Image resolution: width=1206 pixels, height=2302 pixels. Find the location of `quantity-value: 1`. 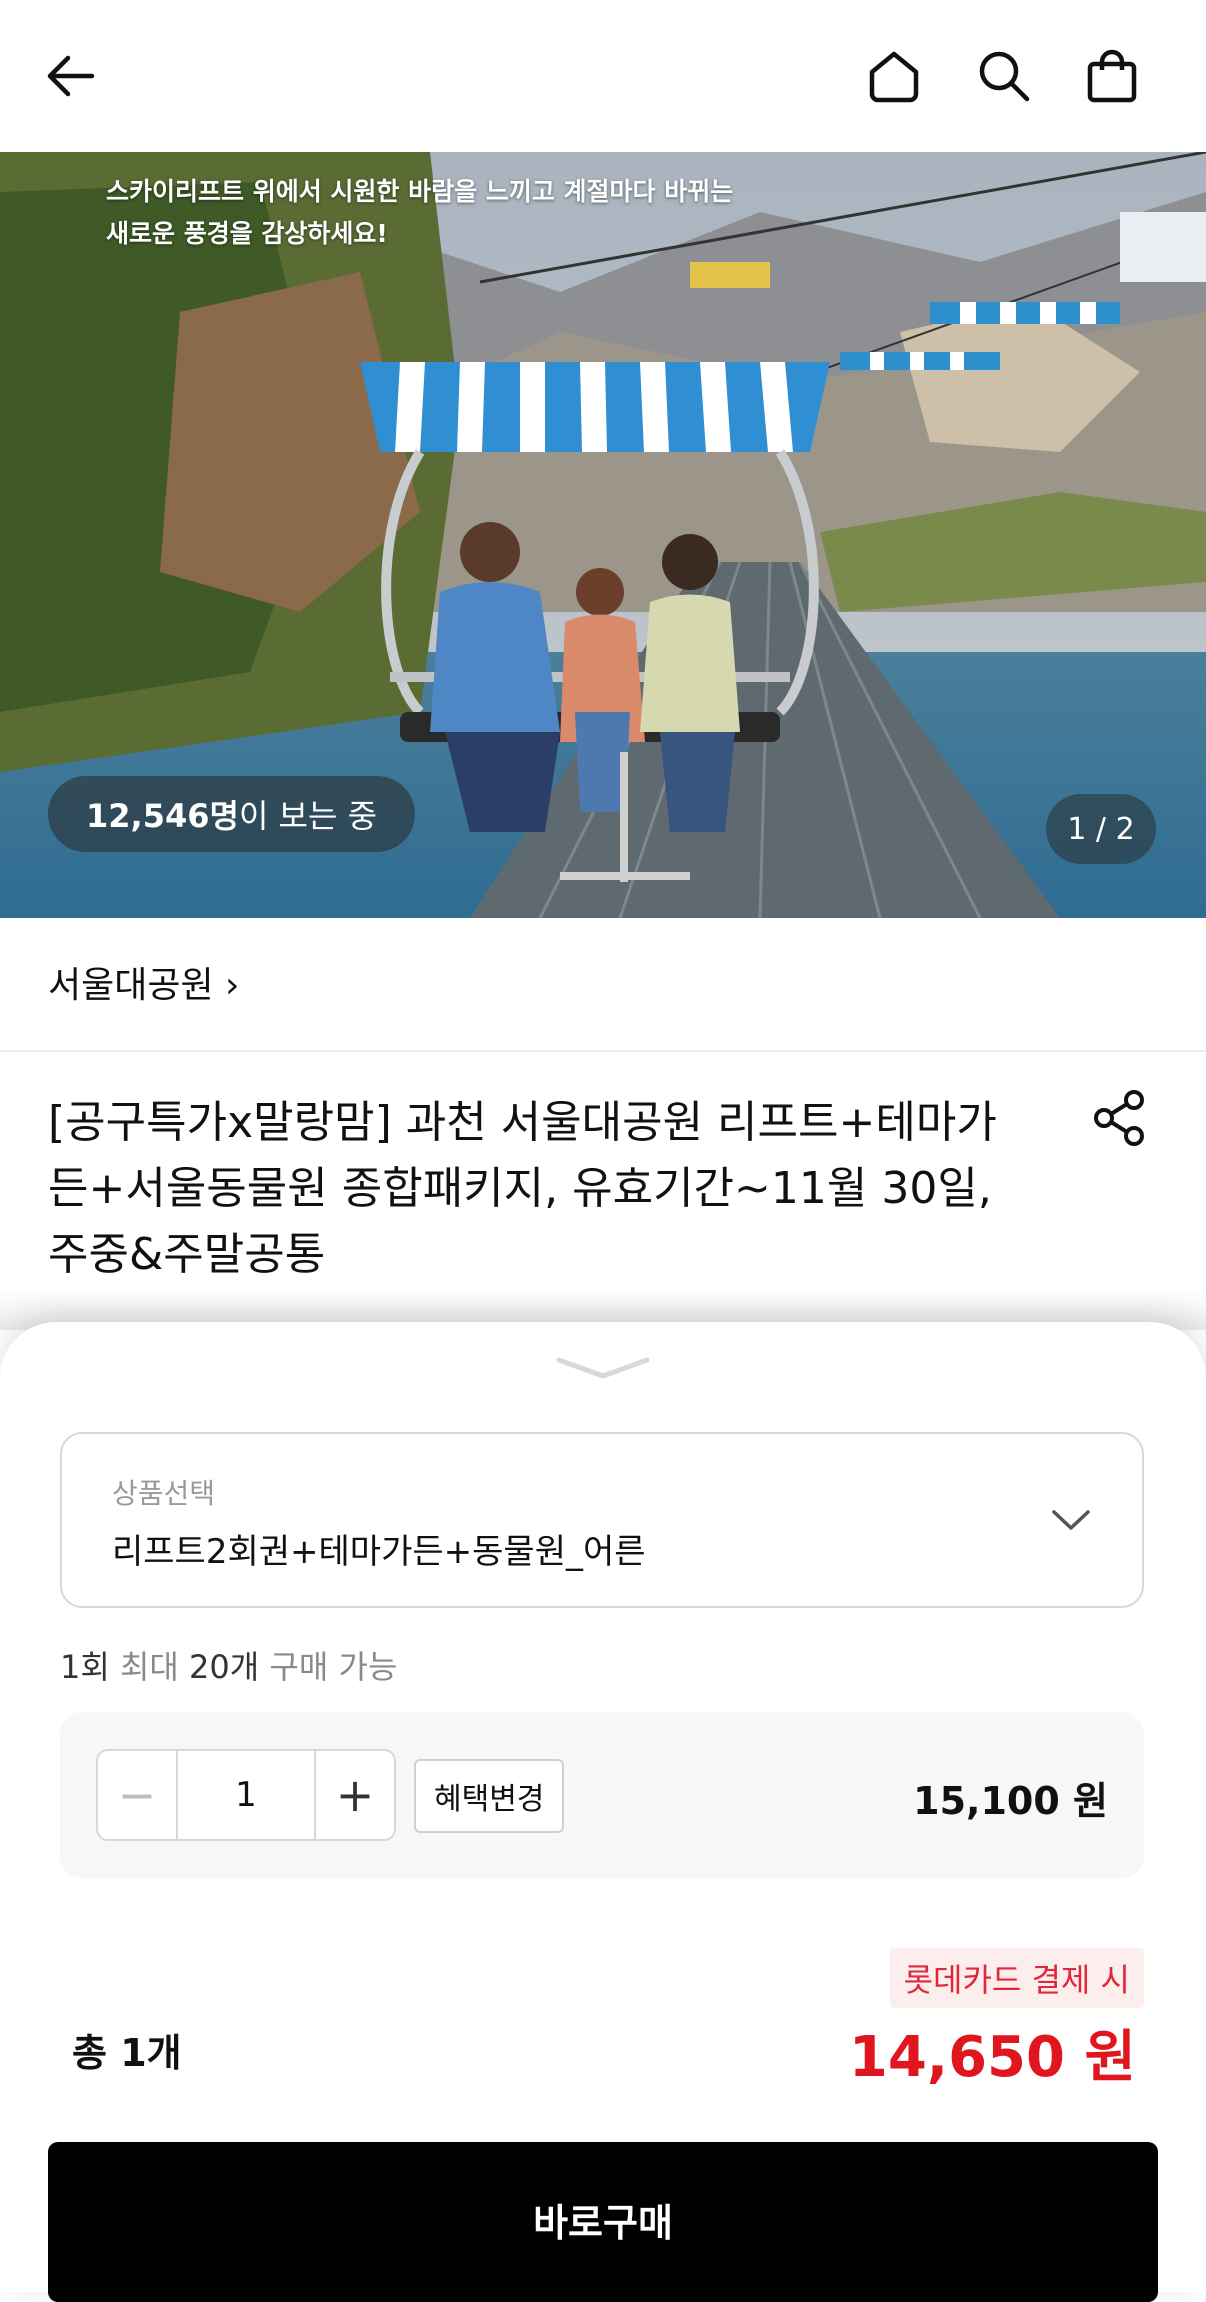

quantity-value: 1 is located at coordinates (246, 1795).